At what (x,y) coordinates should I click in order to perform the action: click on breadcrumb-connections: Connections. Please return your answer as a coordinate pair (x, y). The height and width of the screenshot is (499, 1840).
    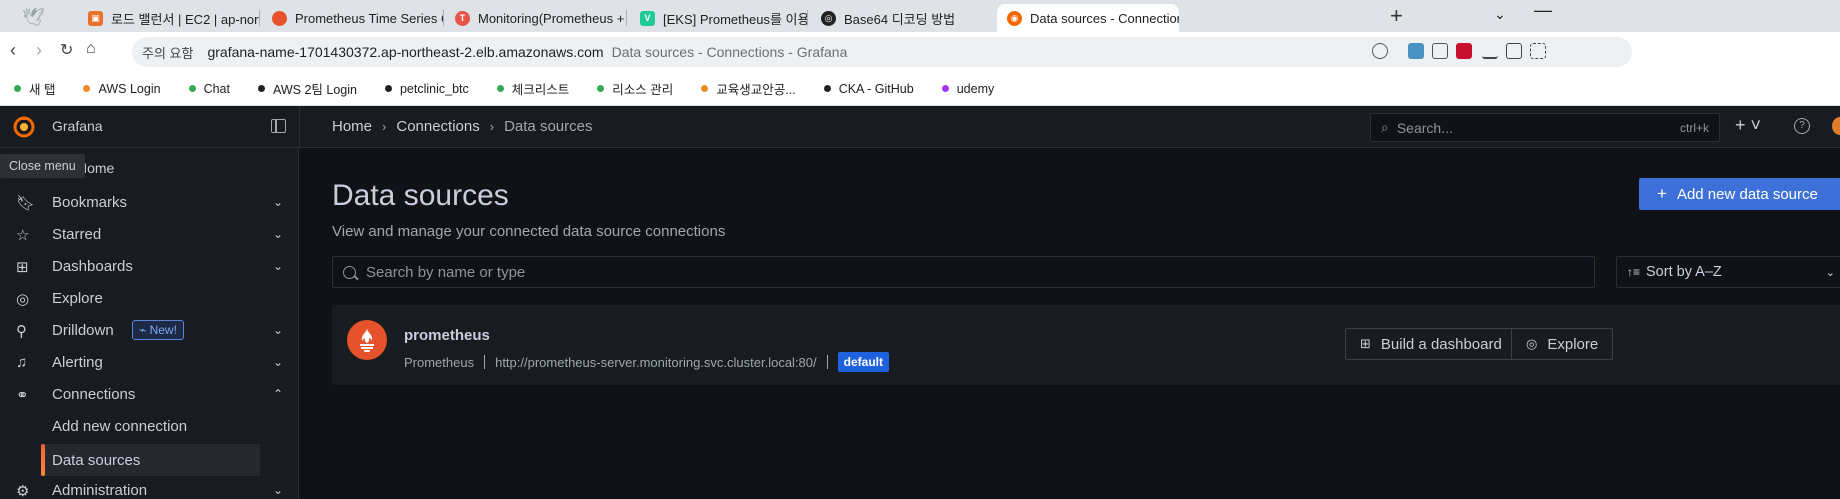
    Looking at the image, I should click on (437, 126).